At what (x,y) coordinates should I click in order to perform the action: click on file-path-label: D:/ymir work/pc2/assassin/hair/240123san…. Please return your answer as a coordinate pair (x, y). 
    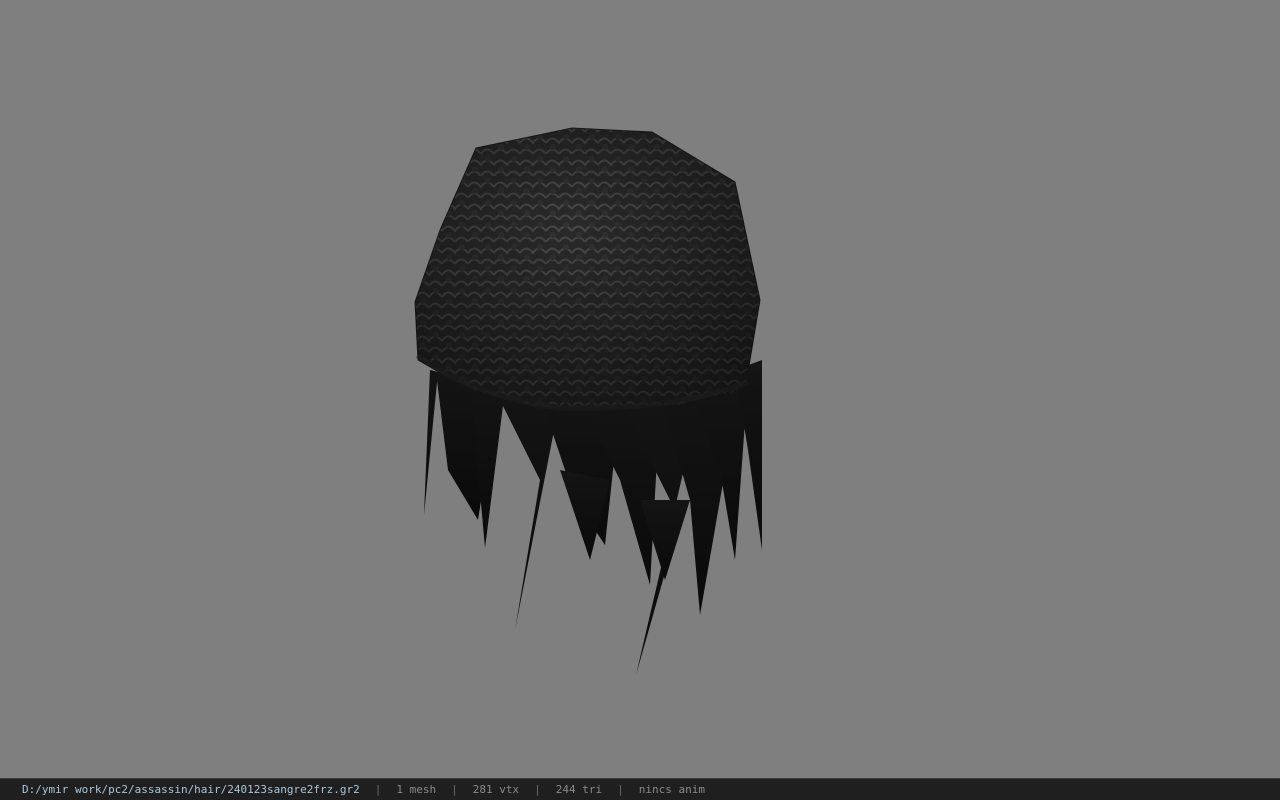
    Looking at the image, I should click on (191, 789).